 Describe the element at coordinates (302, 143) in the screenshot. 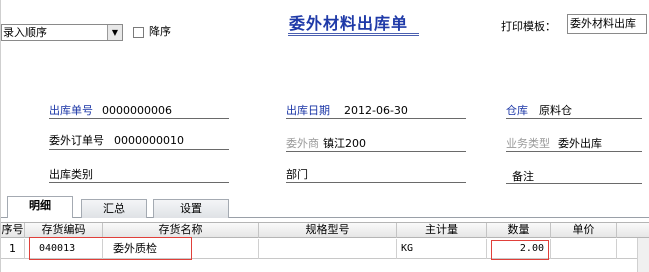

I see `vendor-label: 委外商` at that location.